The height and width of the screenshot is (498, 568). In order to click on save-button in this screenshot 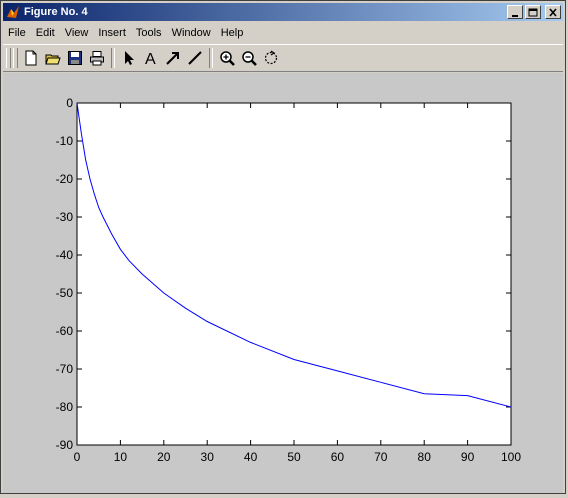, I will do `click(75, 58)`.